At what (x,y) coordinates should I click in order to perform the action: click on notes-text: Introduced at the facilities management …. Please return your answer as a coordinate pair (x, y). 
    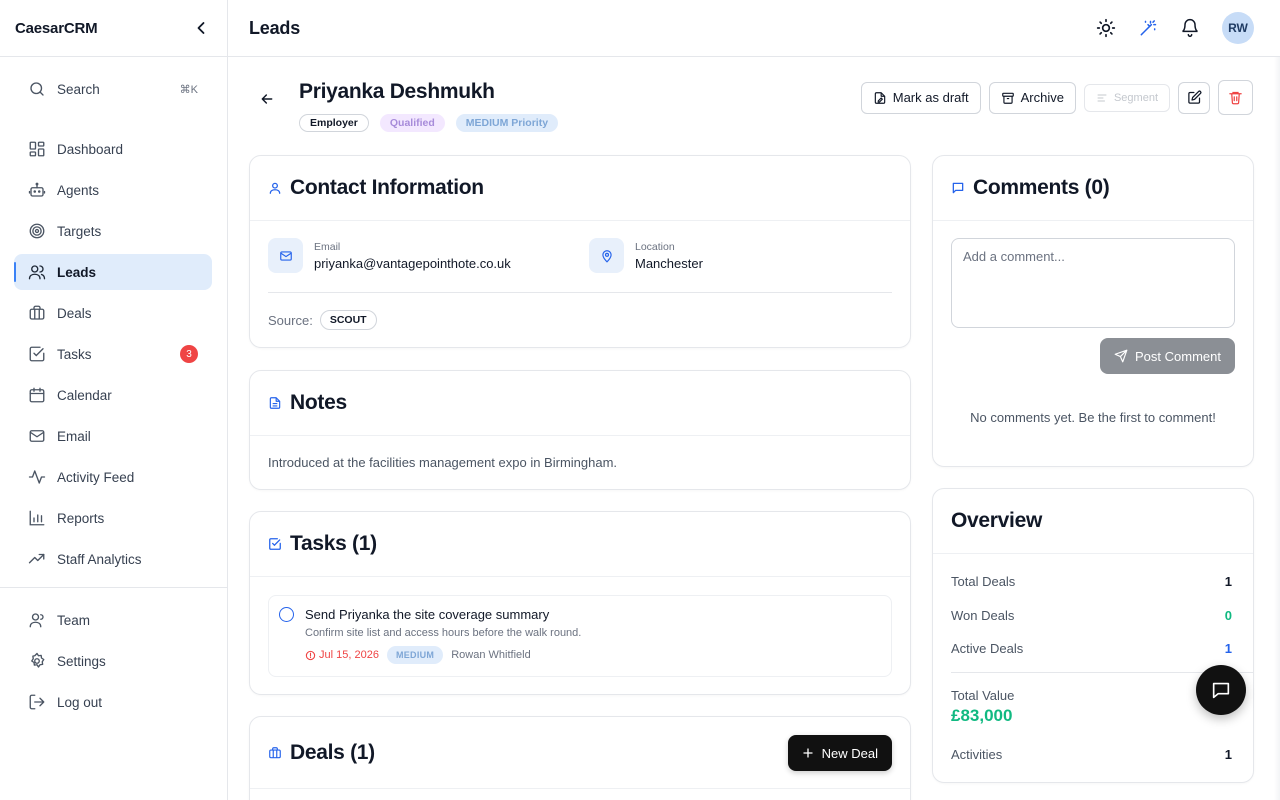
    Looking at the image, I should click on (443, 462).